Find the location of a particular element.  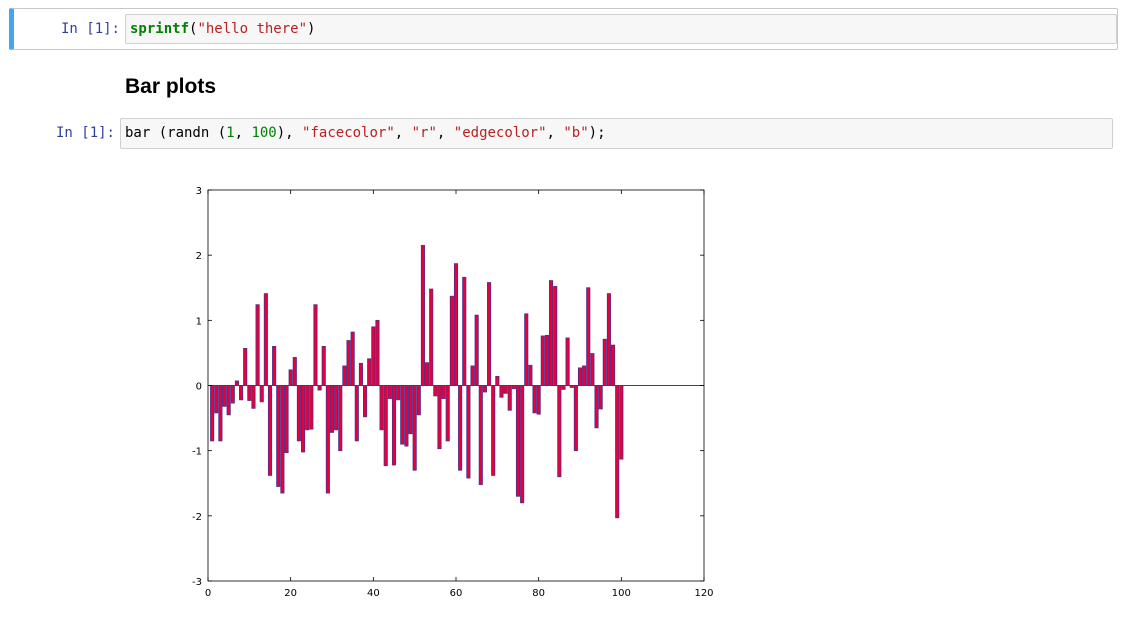

string-literal: "b" is located at coordinates (576, 133).